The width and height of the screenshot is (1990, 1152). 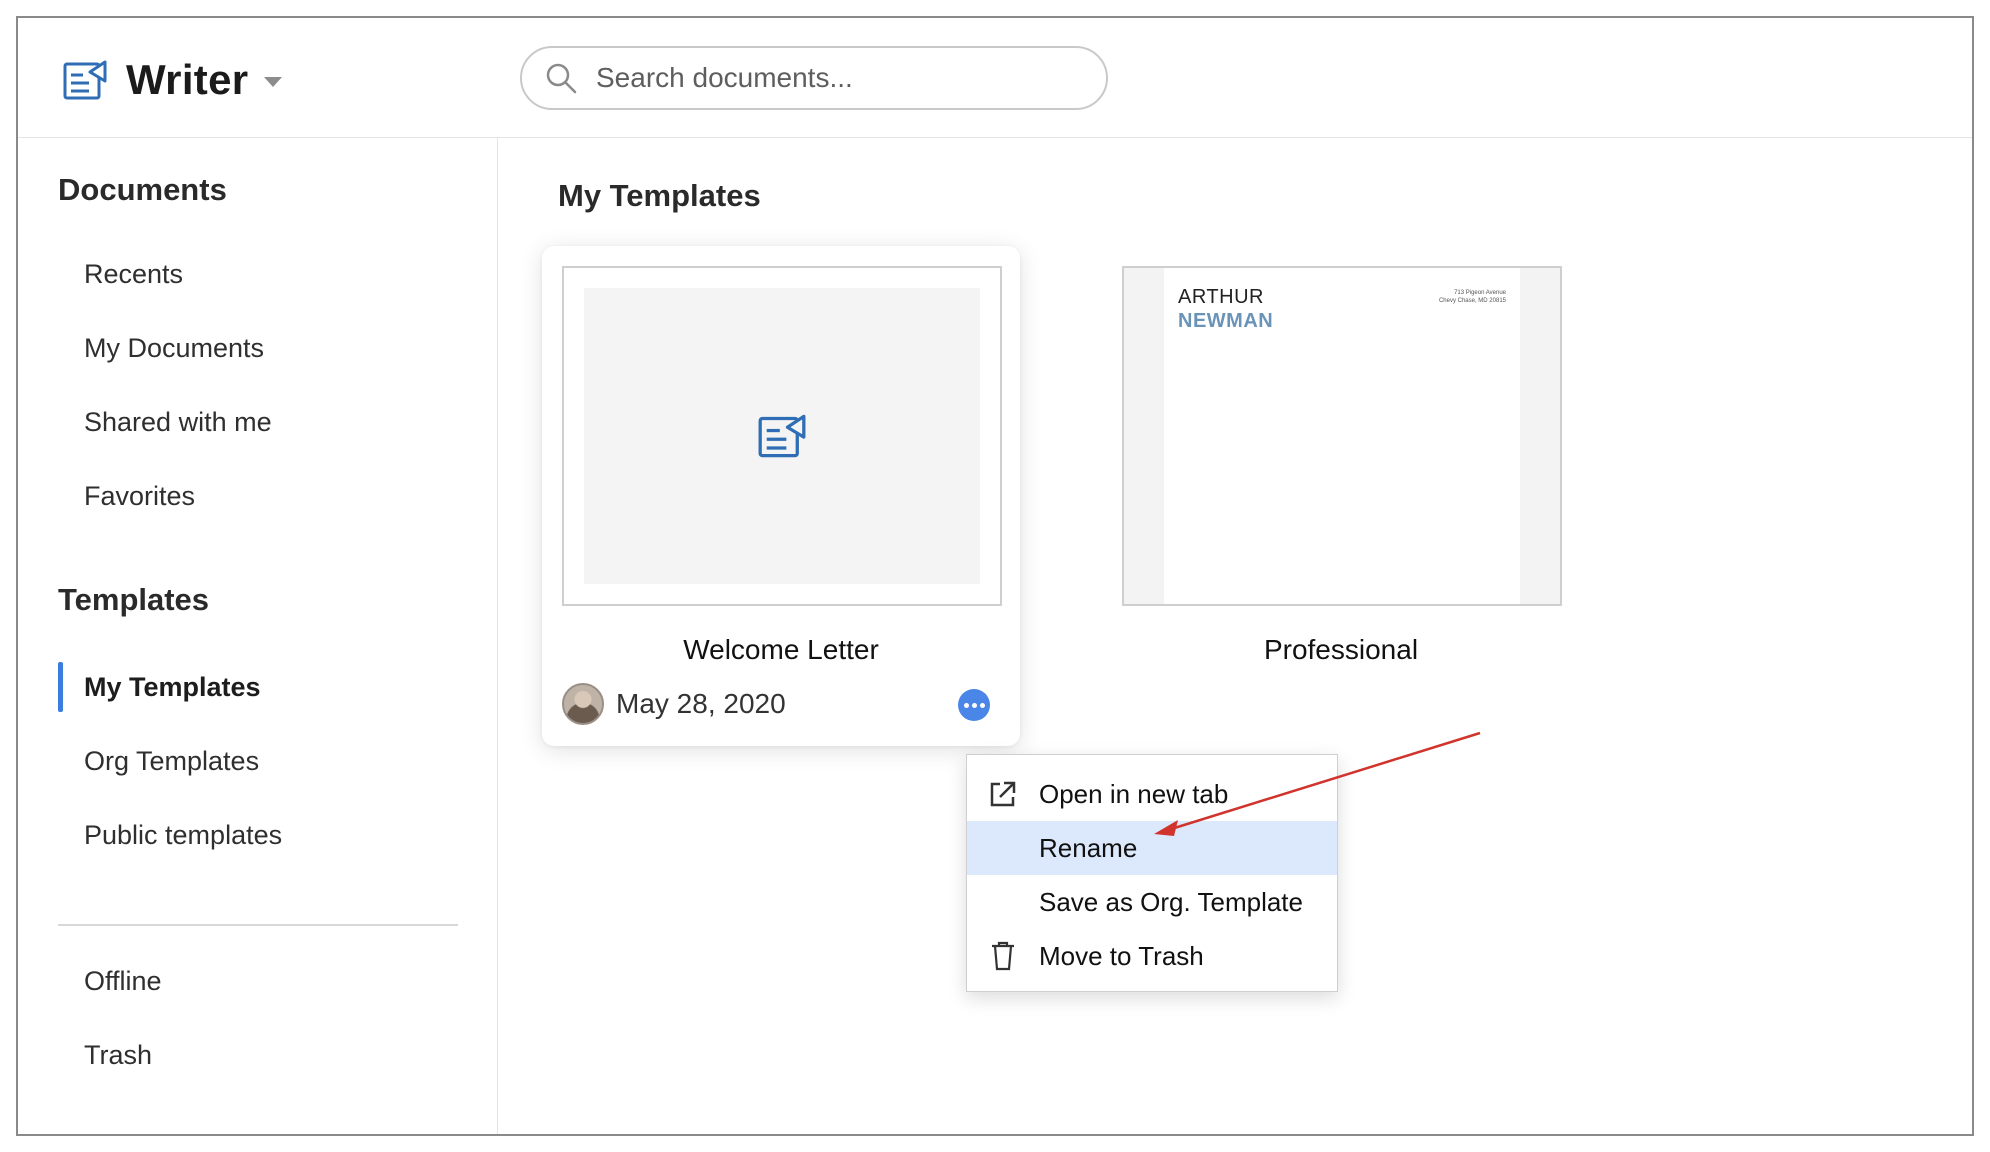 I want to click on chevron-down-icon, so click(x=273, y=82).